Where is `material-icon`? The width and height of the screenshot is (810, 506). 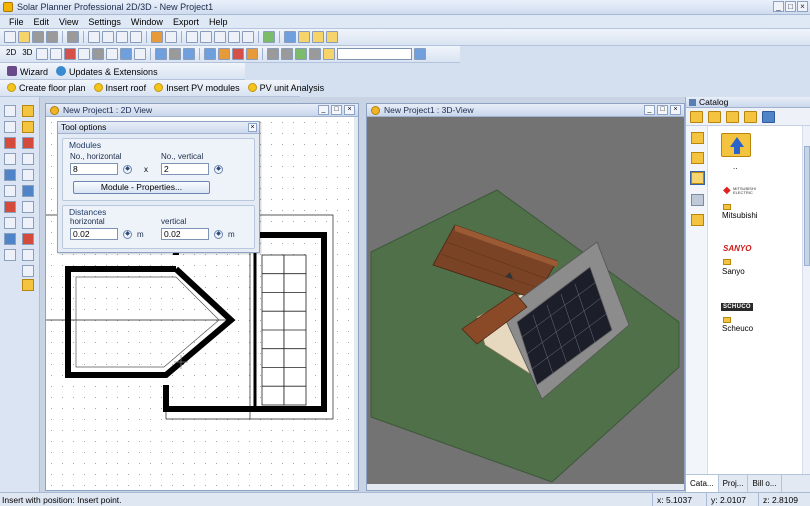 material-icon is located at coordinates (252, 54).